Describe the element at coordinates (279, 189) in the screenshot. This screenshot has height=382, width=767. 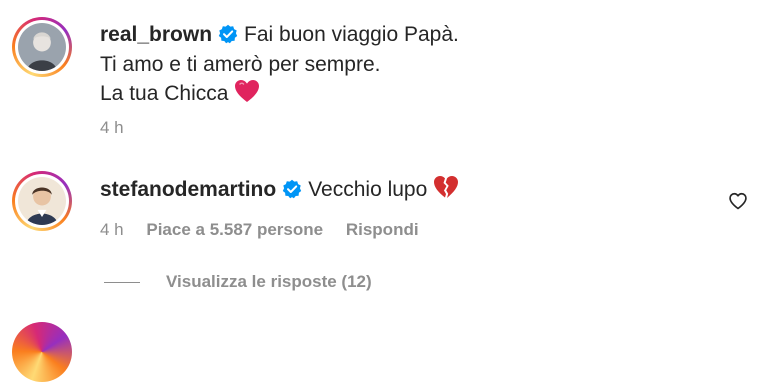
I see `comment-2-line: stefanodemartino Vecchio lupo` at that location.